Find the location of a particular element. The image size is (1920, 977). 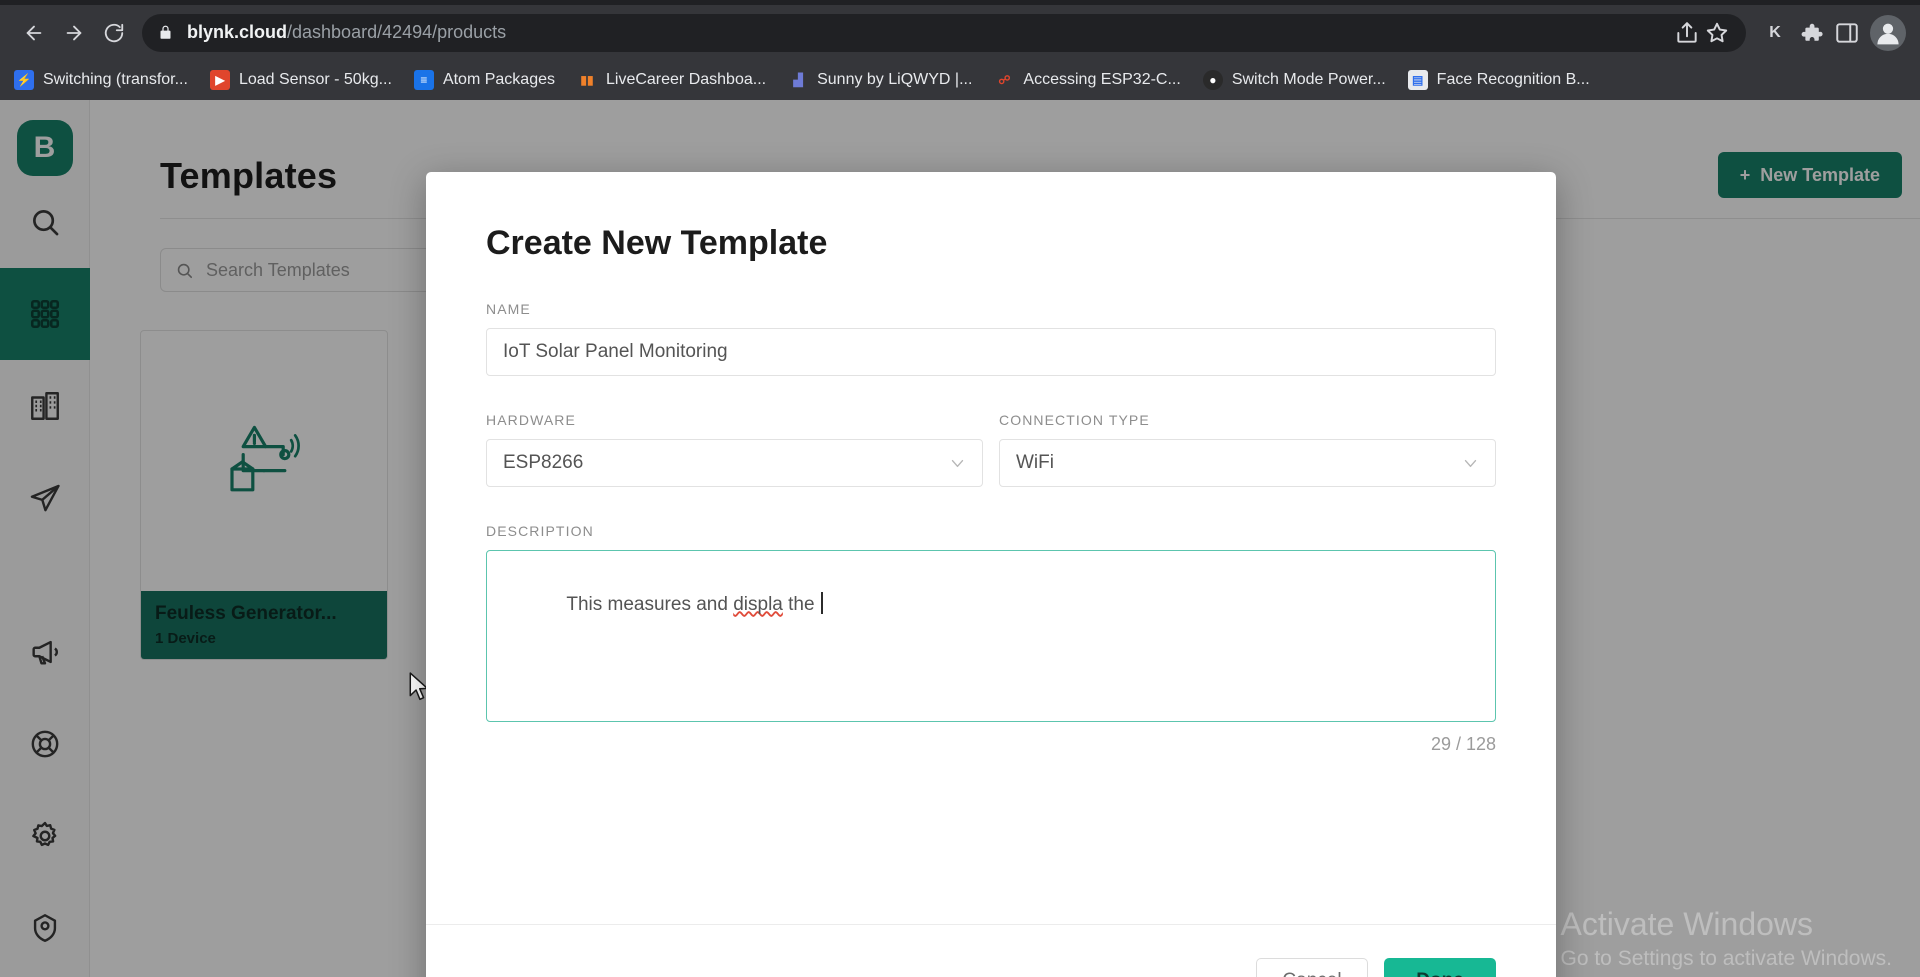

profile-avatar-icon is located at coordinates (1888, 32).